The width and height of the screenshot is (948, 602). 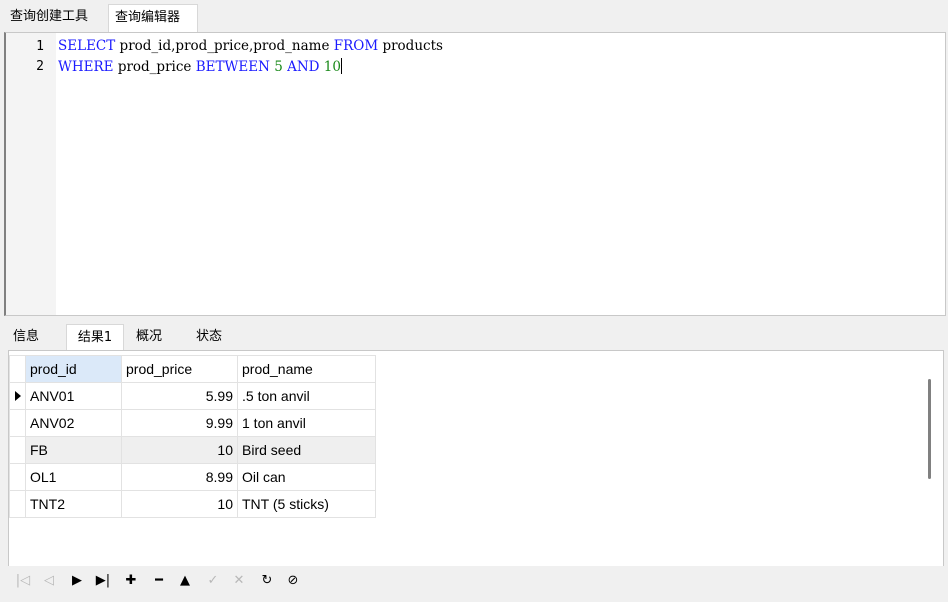 I want to click on add-record-icon: ✚, so click(x=131, y=581).